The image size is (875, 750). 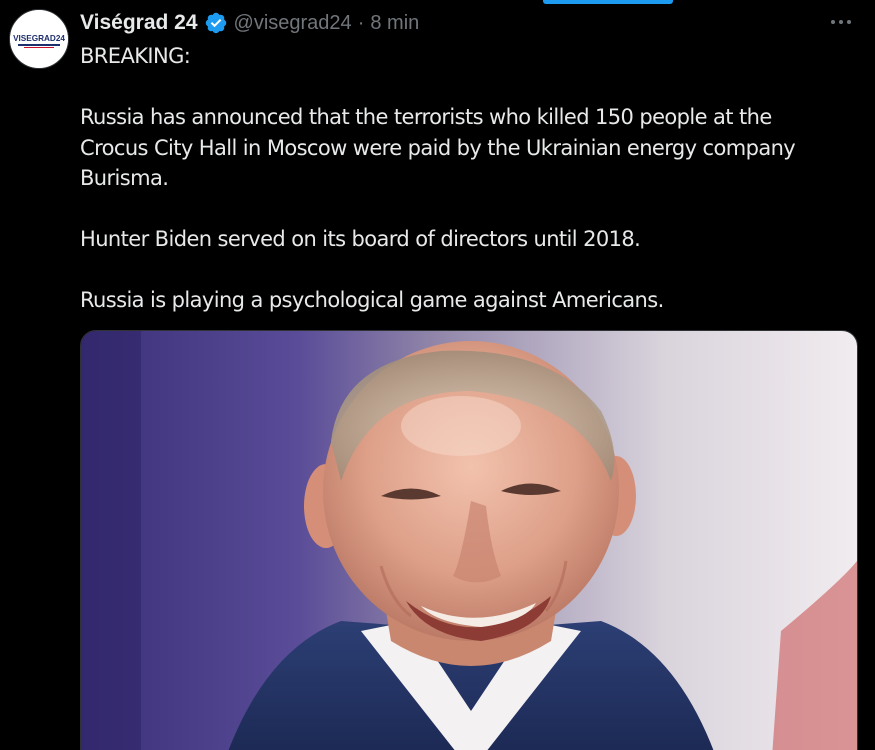 I want to click on tweet-header: Viségrad 24 @visegrad24 · 8 min, so click(x=249, y=23).